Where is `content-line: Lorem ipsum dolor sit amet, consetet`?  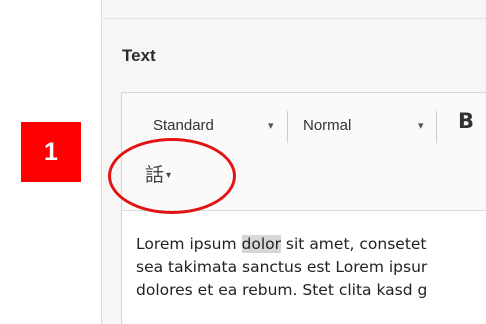
content-line: Lorem ipsum dolor sit amet, consetet is located at coordinates (281, 244).